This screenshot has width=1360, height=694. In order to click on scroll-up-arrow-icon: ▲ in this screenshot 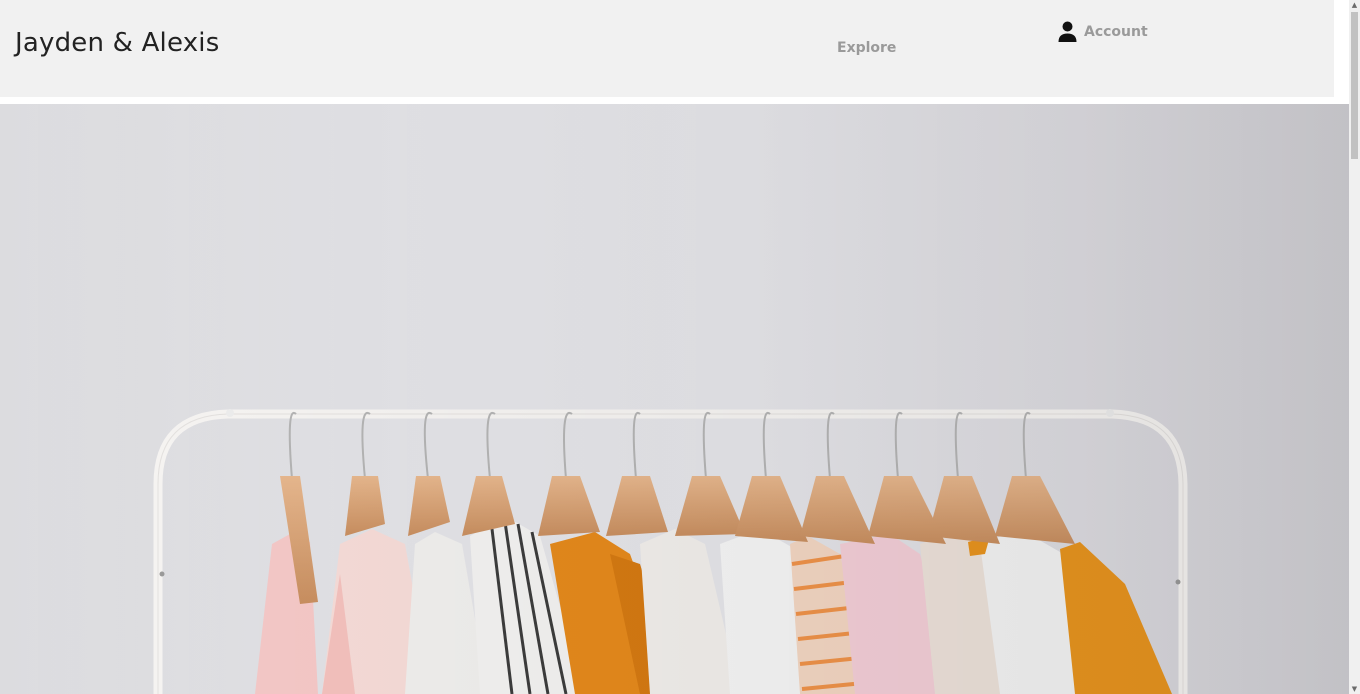, I will do `click(1354, 5)`.